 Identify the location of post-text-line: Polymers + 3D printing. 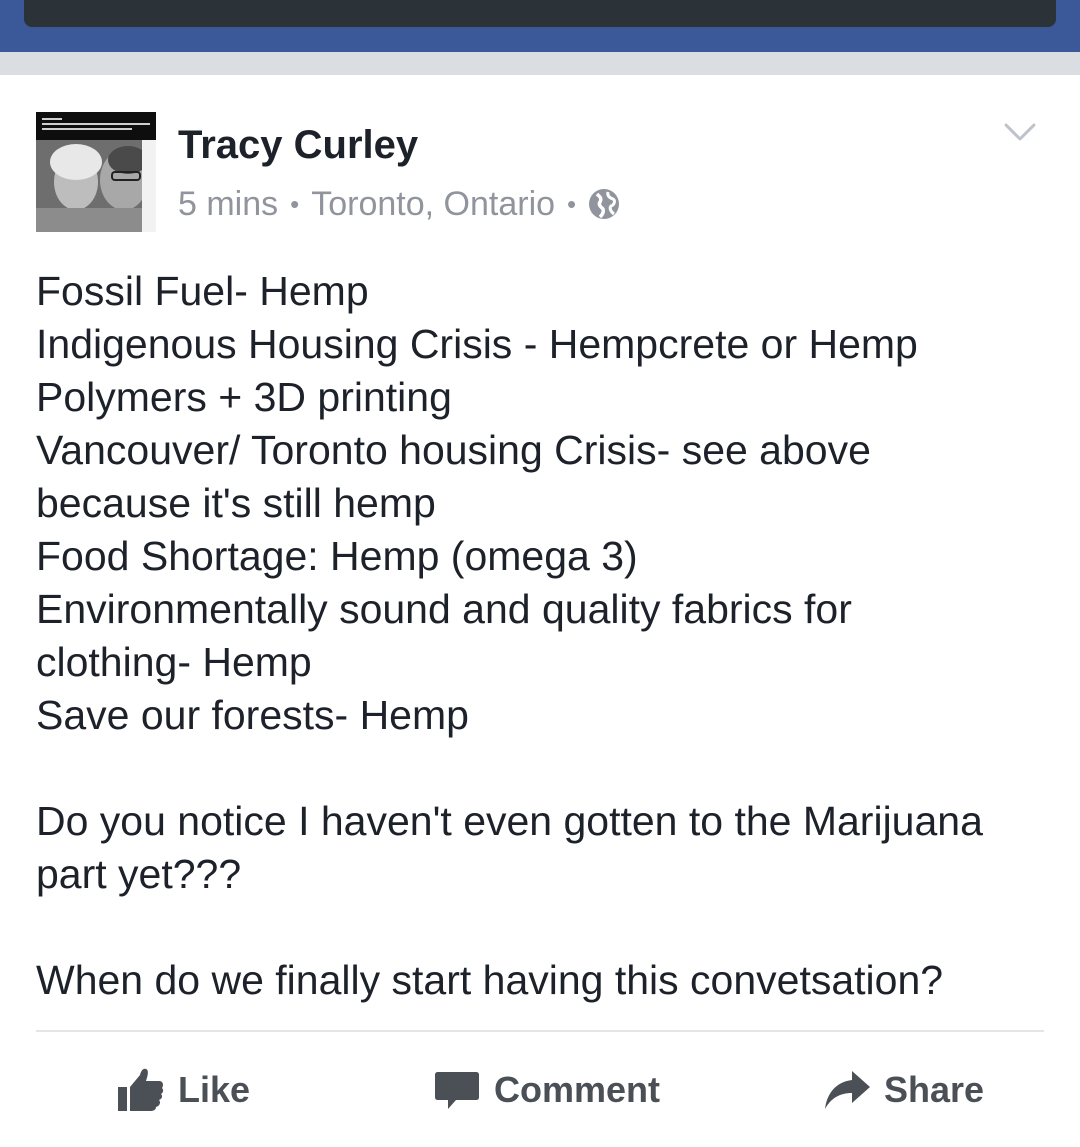
(244, 397).